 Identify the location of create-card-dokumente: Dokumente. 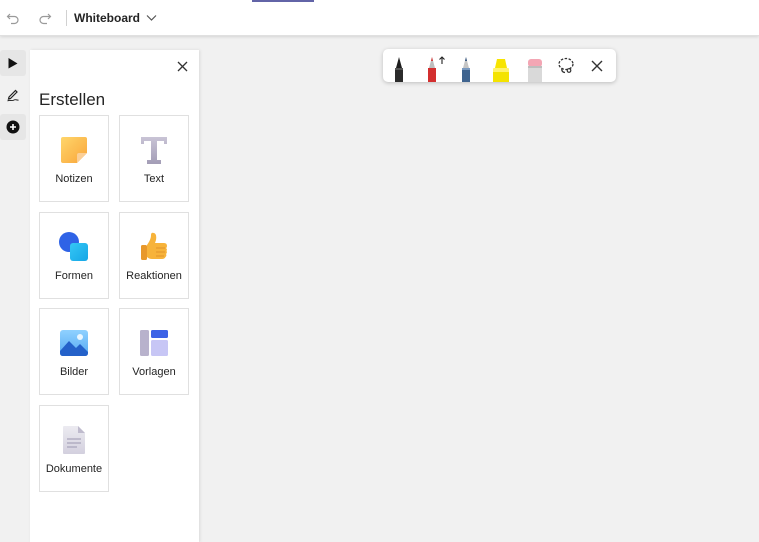
(74, 448).